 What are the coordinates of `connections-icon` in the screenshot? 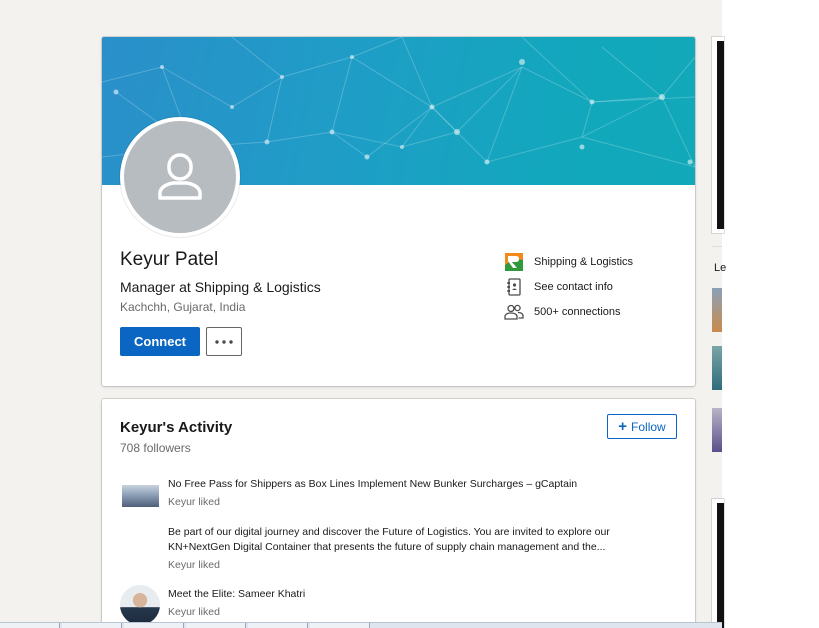 It's located at (514, 312).